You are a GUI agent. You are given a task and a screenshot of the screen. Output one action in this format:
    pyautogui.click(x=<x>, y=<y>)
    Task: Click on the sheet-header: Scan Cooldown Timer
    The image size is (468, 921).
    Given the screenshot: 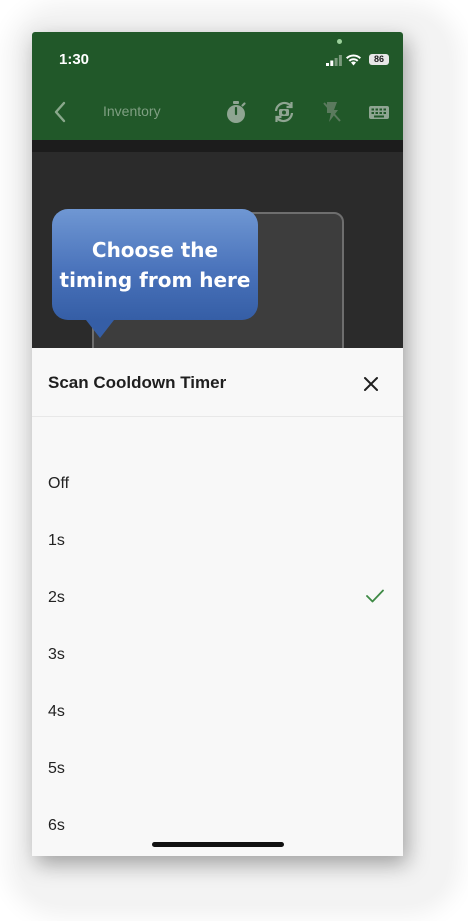 What is the action you would take?
    pyautogui.click(x=217, y=382)
    